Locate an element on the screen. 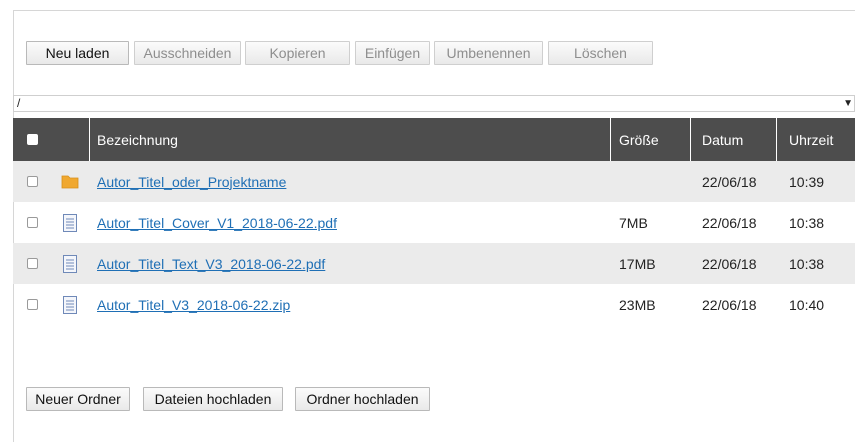  file-name-link: Autor_Titel_Cover_V1_2018-06-22.pdf is located at coordinates (217, 223).